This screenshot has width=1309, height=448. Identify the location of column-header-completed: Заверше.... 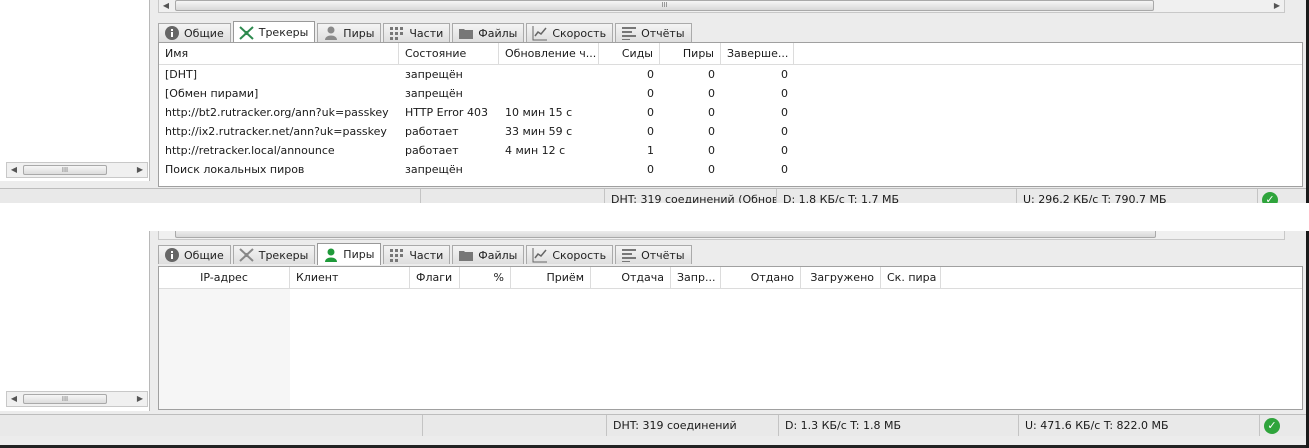
(757, 54).